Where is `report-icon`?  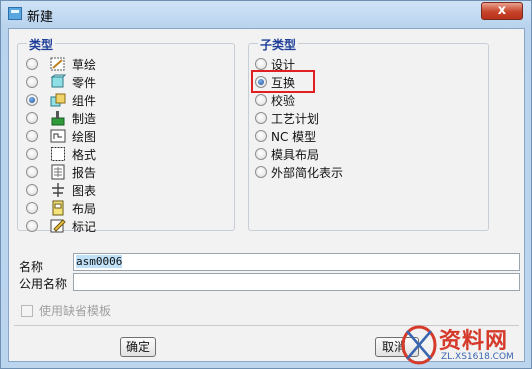 report-icon is located at coordinates (58, 172).